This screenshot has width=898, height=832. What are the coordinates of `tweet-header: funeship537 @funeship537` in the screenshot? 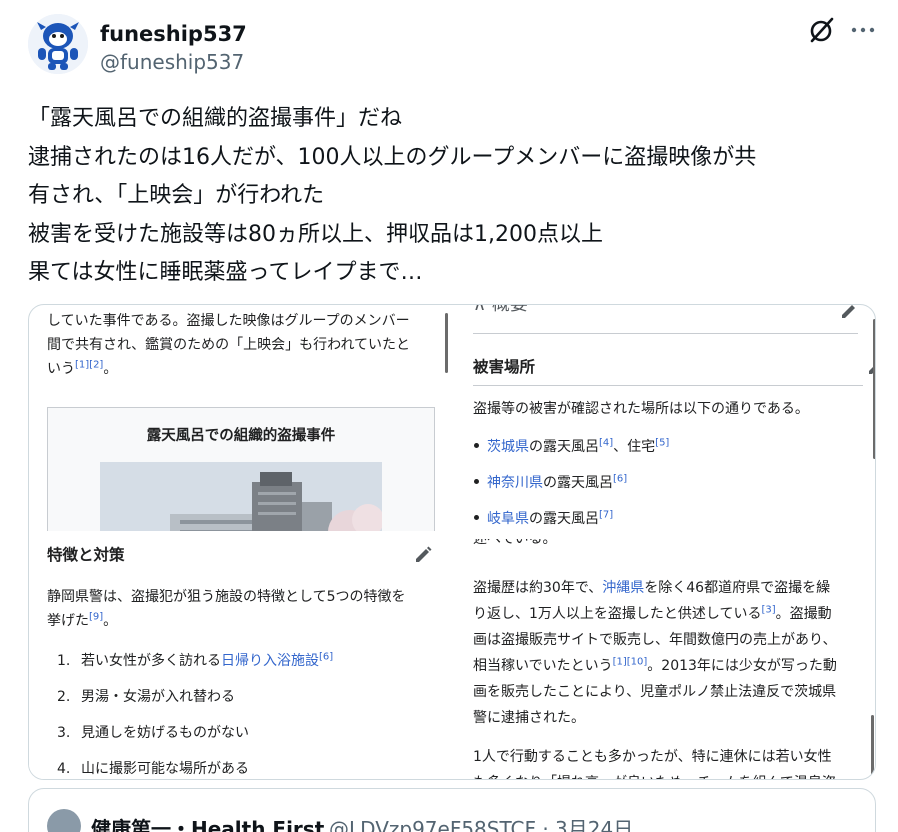 It's located at (453, 46).